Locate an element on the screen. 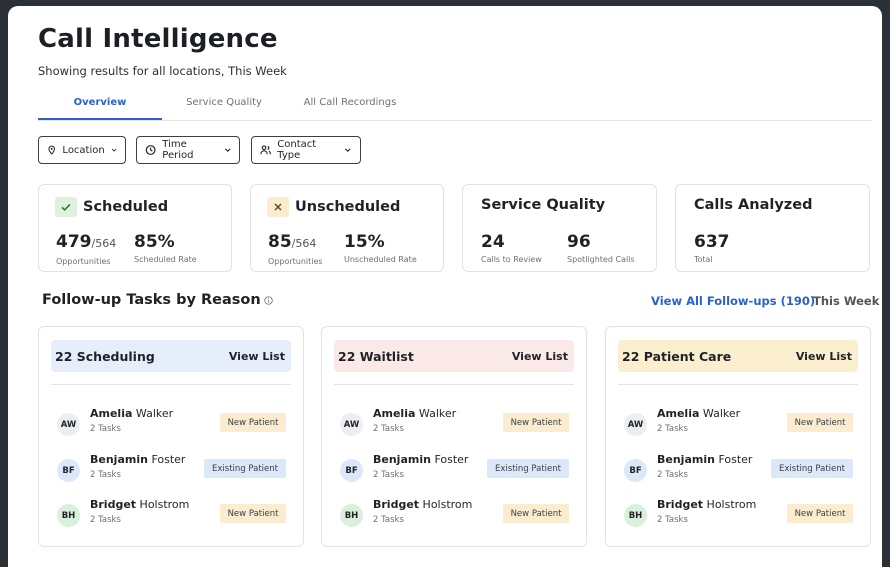  unscheduled-rate-label: Unscheduled Rate is located at coordinates (380, 259).